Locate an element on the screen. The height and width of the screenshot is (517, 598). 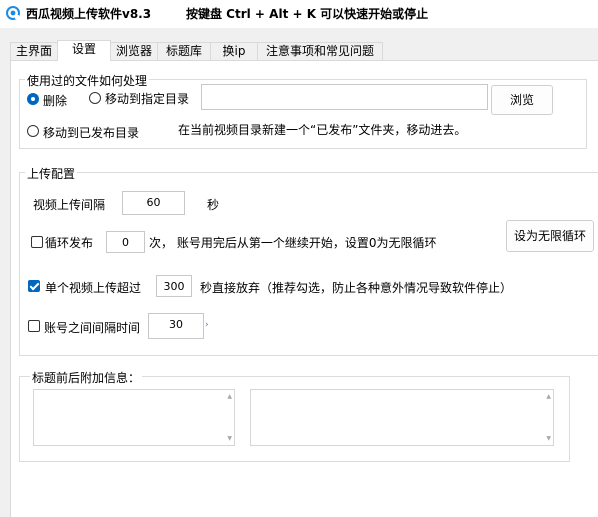
tab-faq: 注意事项和常见问题 is located at coordinates (320, 51).